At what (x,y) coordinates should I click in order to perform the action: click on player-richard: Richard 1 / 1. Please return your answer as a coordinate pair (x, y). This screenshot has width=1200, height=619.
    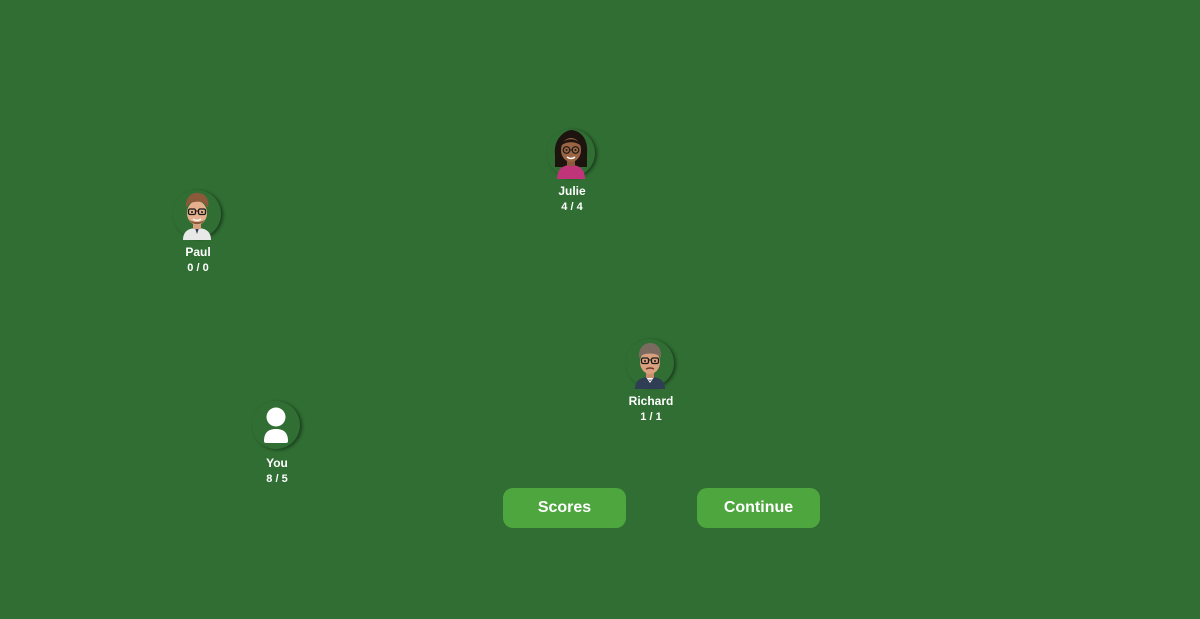
    Looking at the image, I should click on (651, 381).